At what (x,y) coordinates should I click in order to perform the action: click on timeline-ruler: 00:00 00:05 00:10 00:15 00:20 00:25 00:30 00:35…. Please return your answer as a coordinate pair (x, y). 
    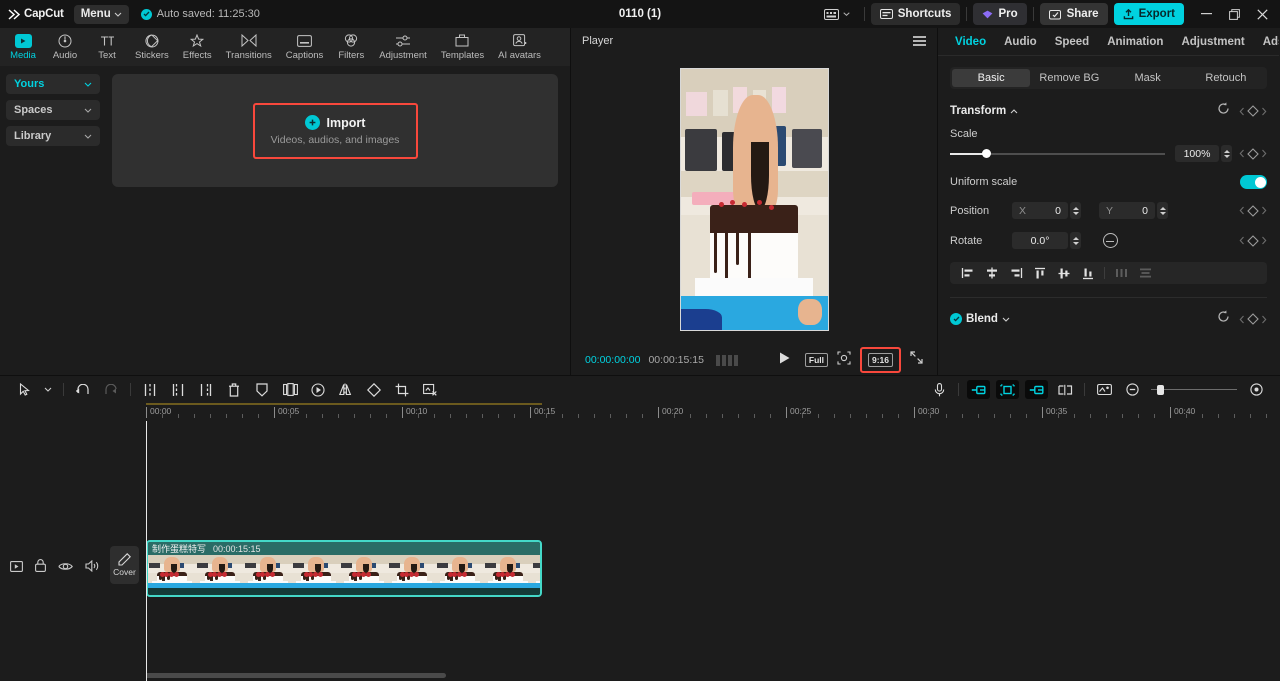
    Looking at the image, I should click on (640, 412).